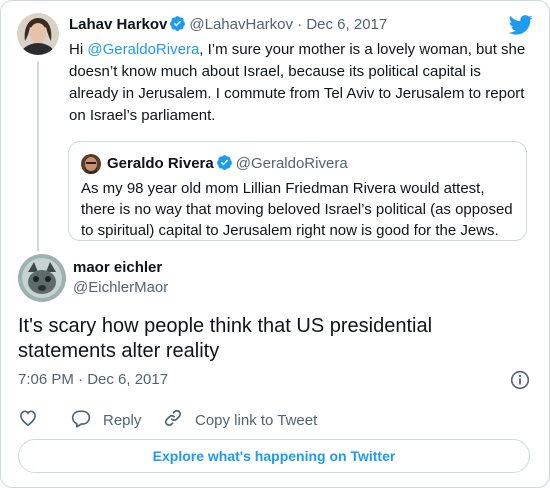 The image size is (550, 488). What do you see at coordinates (241, 24) in the screenshot?
I see `author-handle: @LahavHarkov` at bounding box center [241, 24].